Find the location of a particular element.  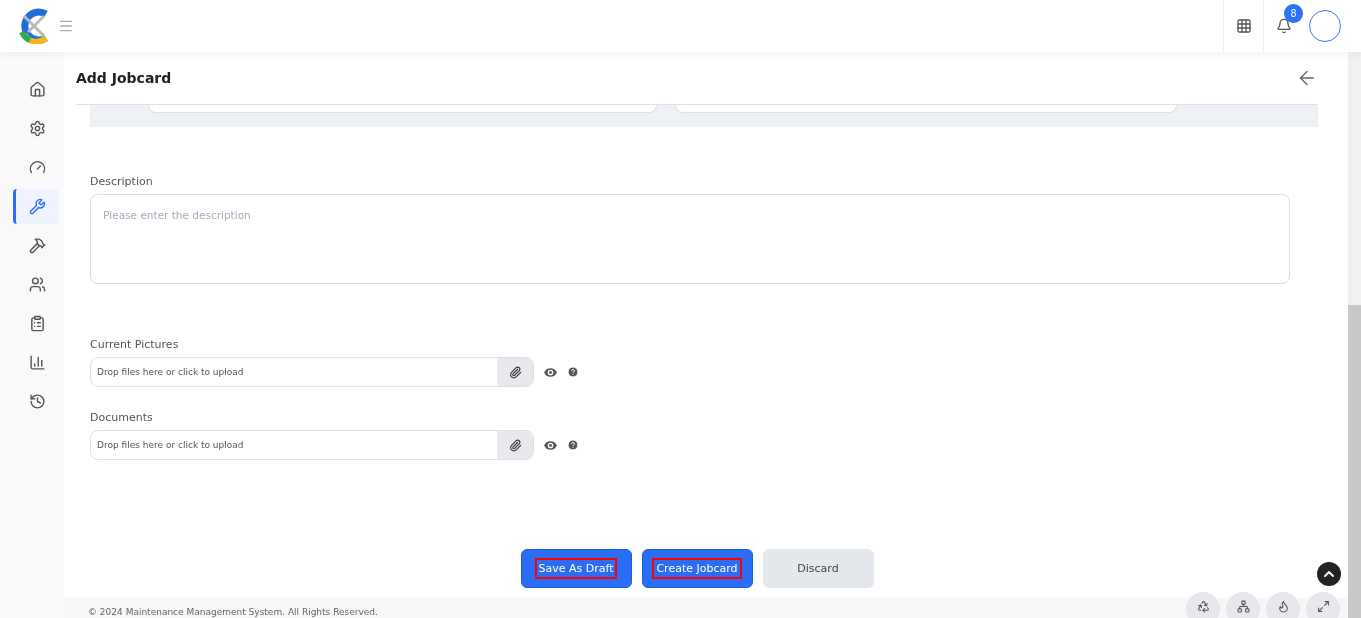

network-icon is located at coordinates (1243, 606).